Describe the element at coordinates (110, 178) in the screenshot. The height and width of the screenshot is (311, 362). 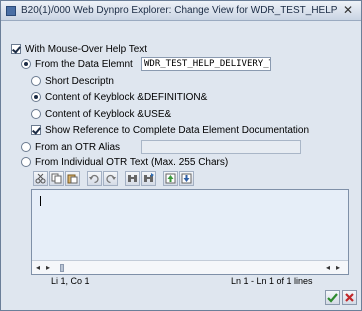
I see `redo-icon` at that location.